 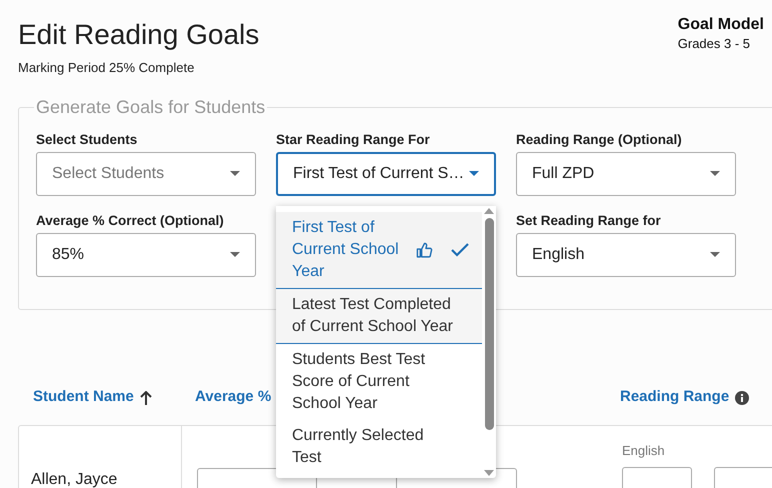 What do you see at coordinates (87, 139) in the screenshot?
I see `field-label: Select Students` at bounding box center [87, 139].